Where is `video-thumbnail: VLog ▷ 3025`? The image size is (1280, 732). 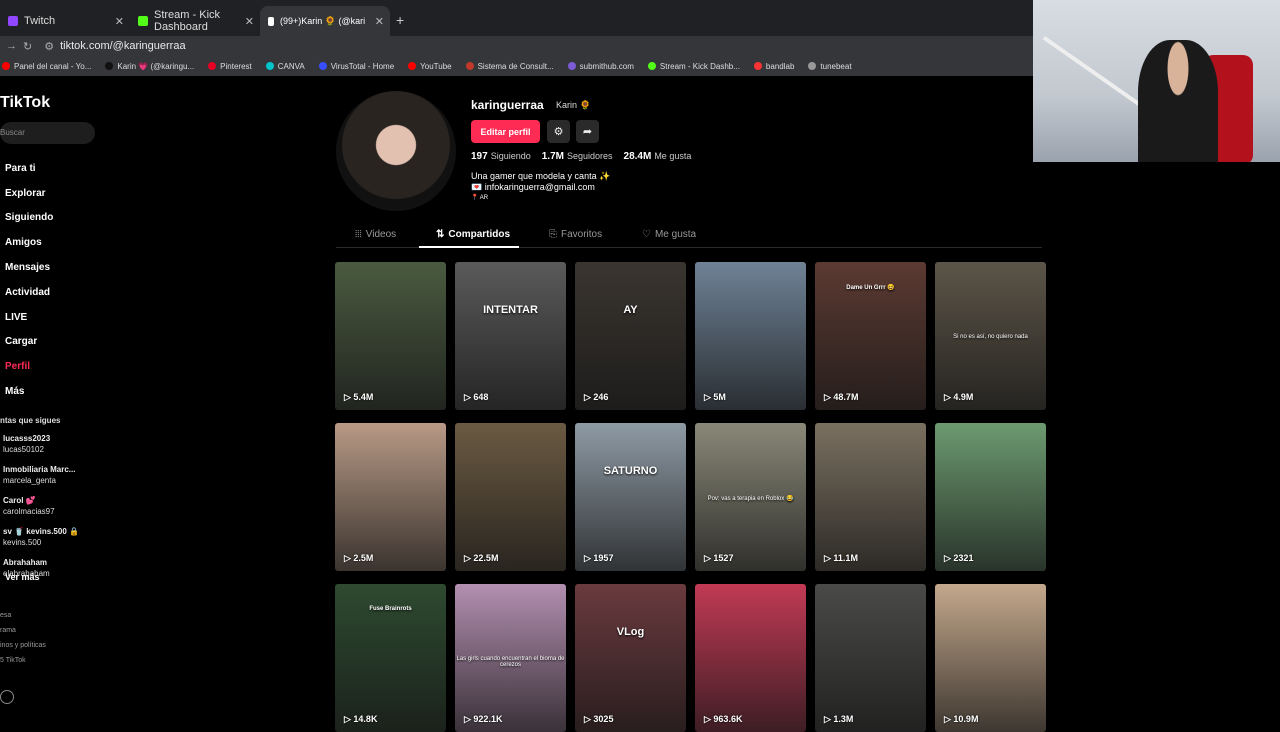 video-thumbnail: VLog ▷ 3025 is located at coordinates (630, 658).